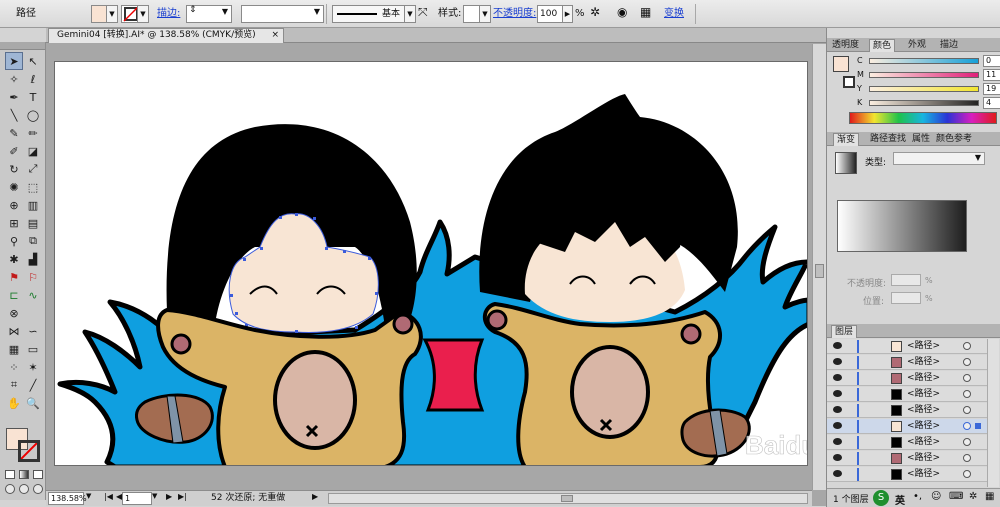 Image resolution: width=1000 pixels, height=507 pixels. Describe the element at coordinates (453, 375) in the screenshot. I see `center-red-mark` at that location.